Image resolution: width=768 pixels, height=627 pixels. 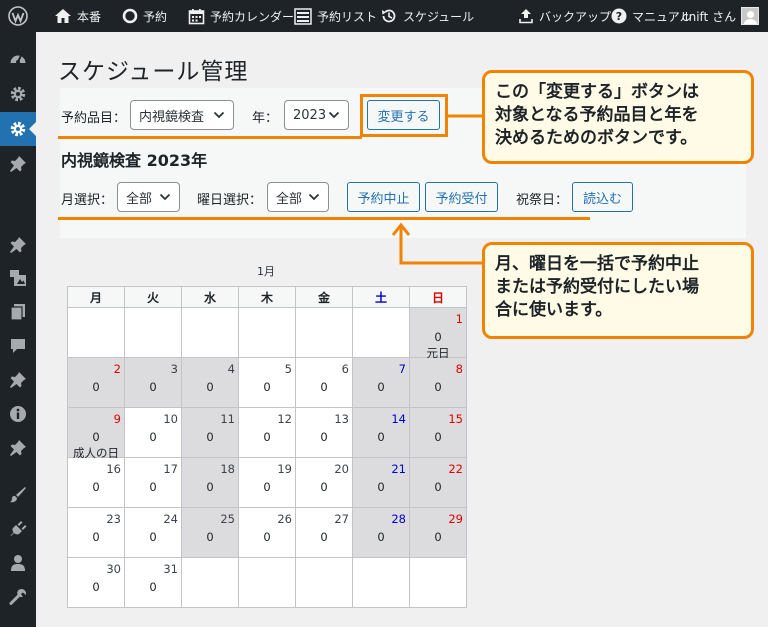 I want to click on day-number: 4, so click(x=231, y=369).